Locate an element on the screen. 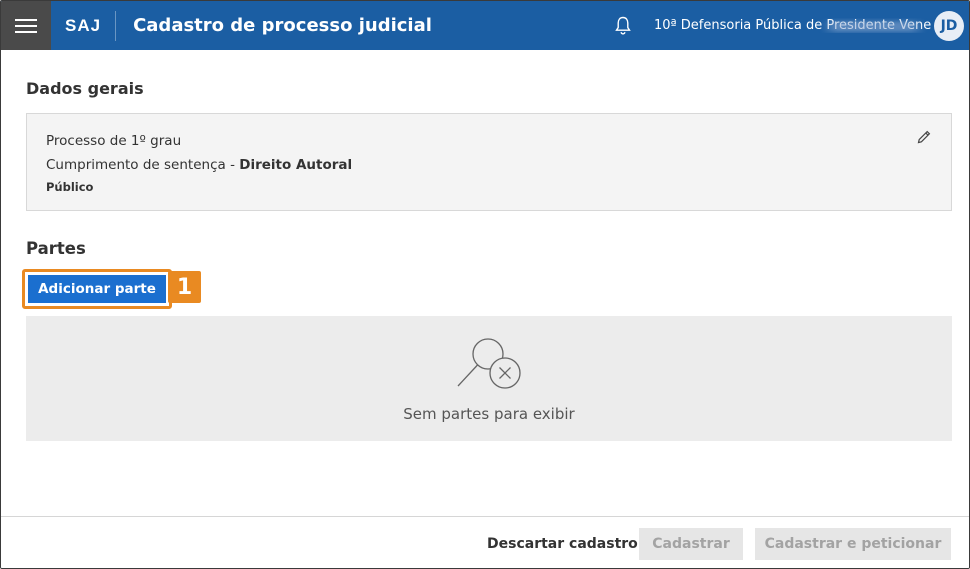  hamburger-menu-icon is located at coordinates (26, 25).